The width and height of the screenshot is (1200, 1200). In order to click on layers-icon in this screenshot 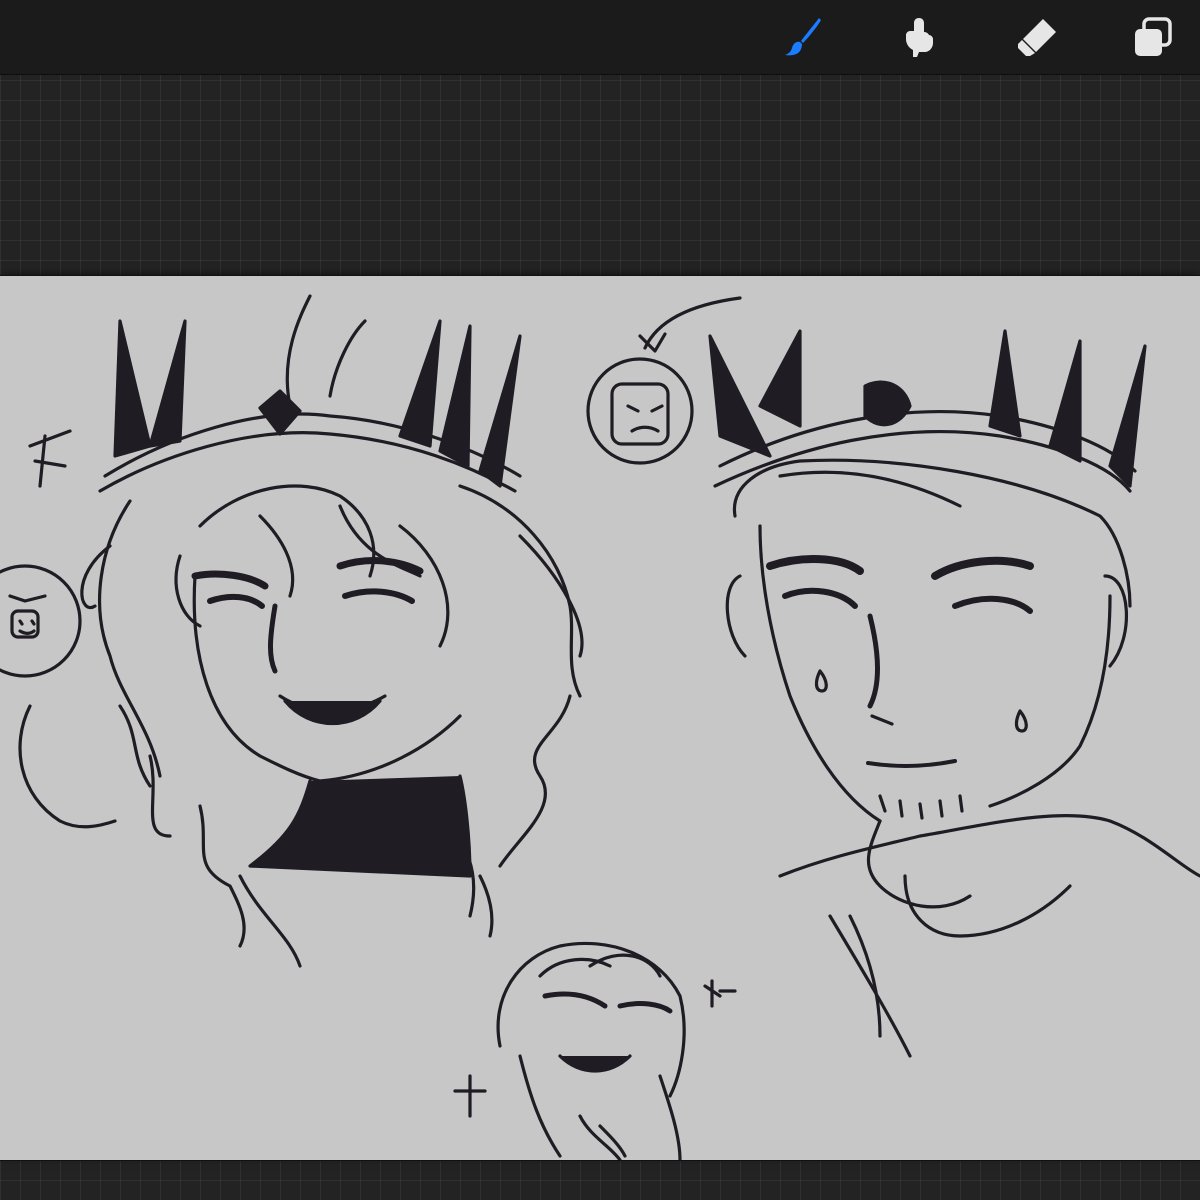, I will do `click(1153, 36)`.